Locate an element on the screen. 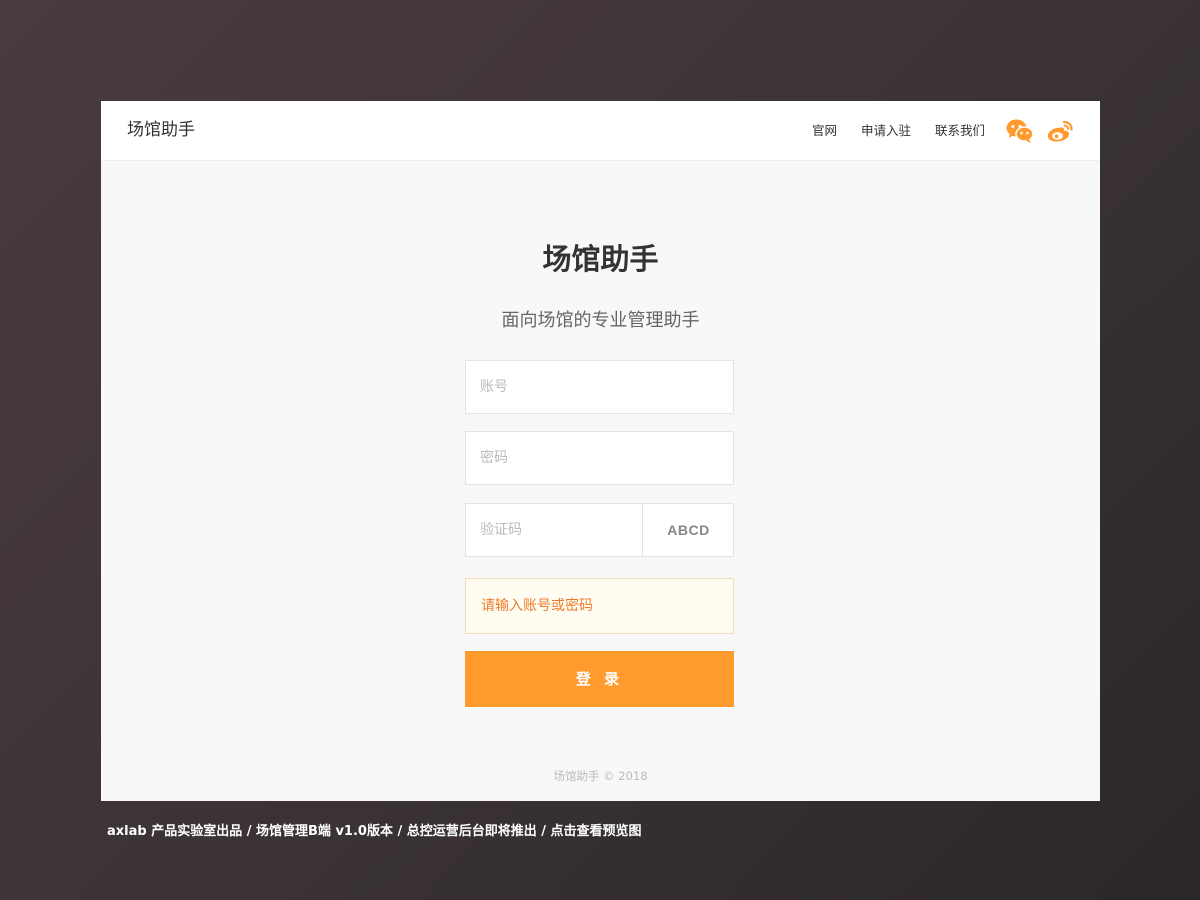 This screenshot has height=900, width=1200. top-navbar: 场馆助手 官网 申请入驻 联系我们 is located at coordinates (600, 131).